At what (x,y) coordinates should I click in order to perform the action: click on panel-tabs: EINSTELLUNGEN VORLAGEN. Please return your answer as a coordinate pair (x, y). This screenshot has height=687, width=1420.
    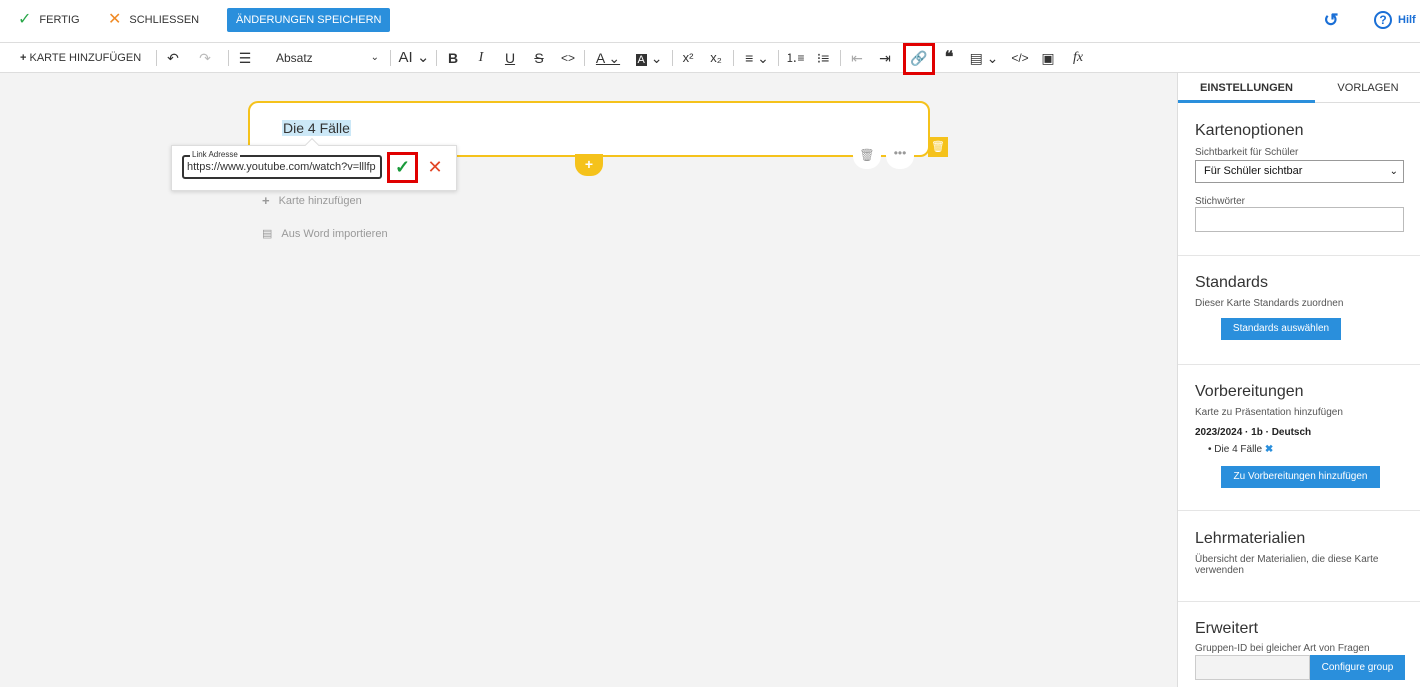
    Looking at the image, I should click on (1299, 88).